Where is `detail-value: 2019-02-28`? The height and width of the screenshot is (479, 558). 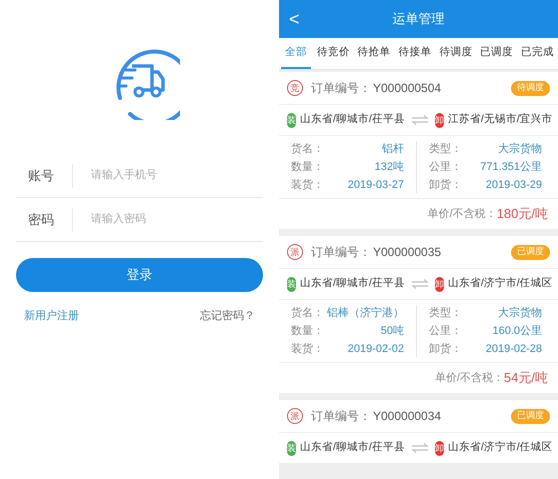 detail-value: 2019-02-28 is located at coordinates (514, 349).